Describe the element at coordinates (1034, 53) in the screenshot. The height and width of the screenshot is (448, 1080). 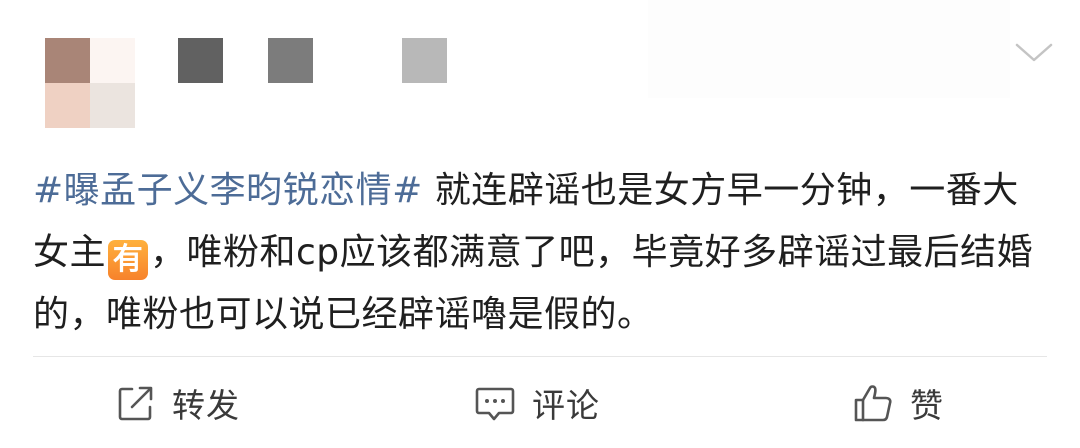
I see `chevron-down-icon` at that location.